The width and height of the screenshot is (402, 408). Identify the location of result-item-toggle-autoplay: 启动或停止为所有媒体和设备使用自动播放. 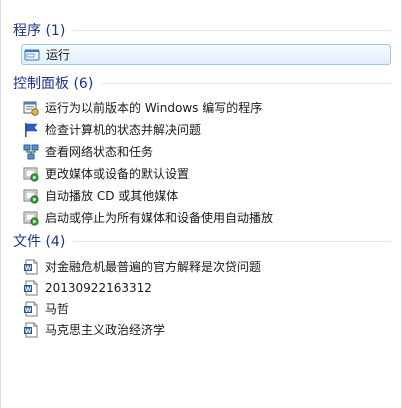
(207, 217).